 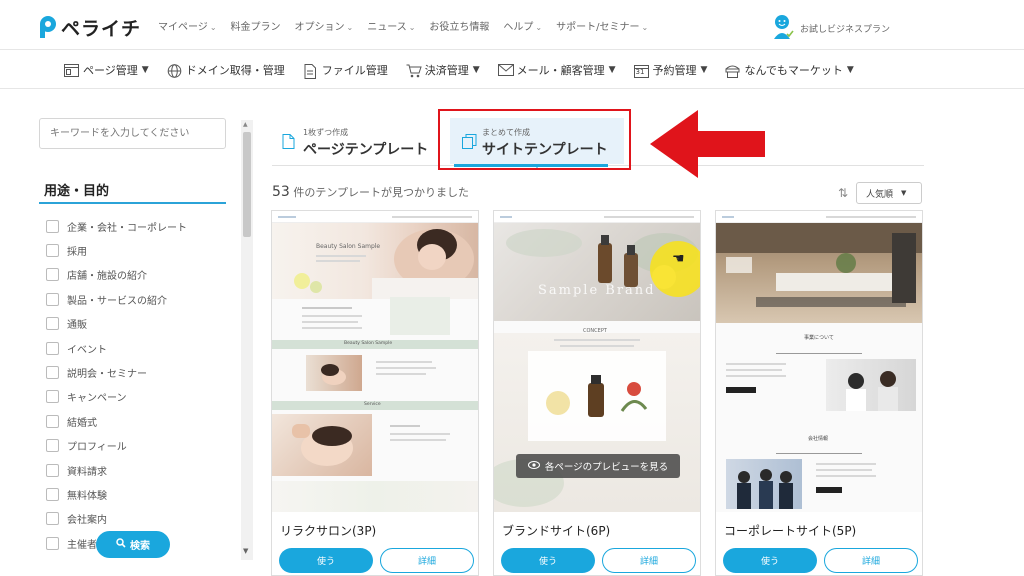 What do you see at coordinates (174, 70) in the screenshot?
I see `globe-icon` at bounding box center [174, 70].